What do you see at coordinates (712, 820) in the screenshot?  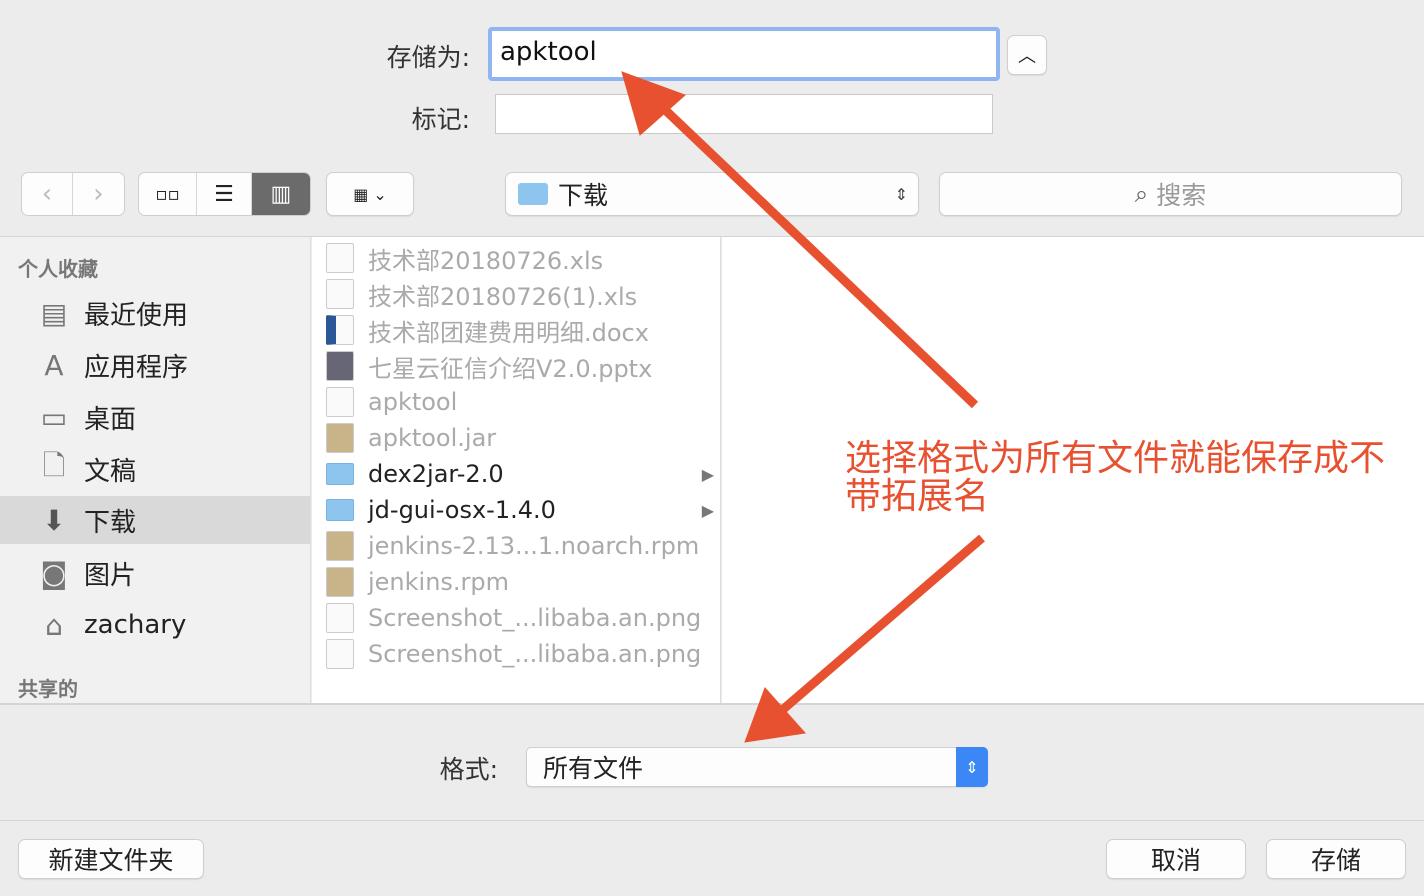 I see `divider` at bounding box center [712, 820].